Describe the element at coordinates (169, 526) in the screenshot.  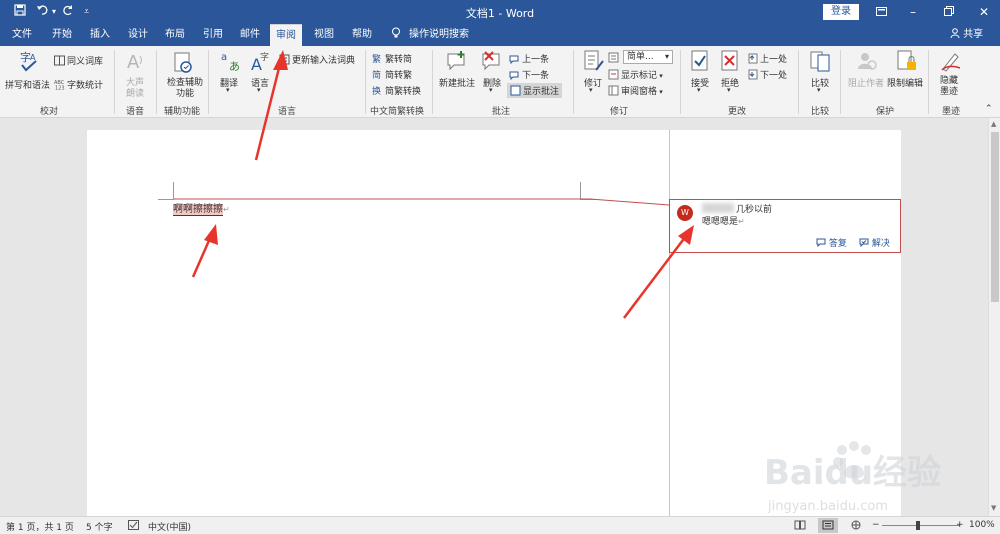
I see `language-status: 中文(中国)` at that location.